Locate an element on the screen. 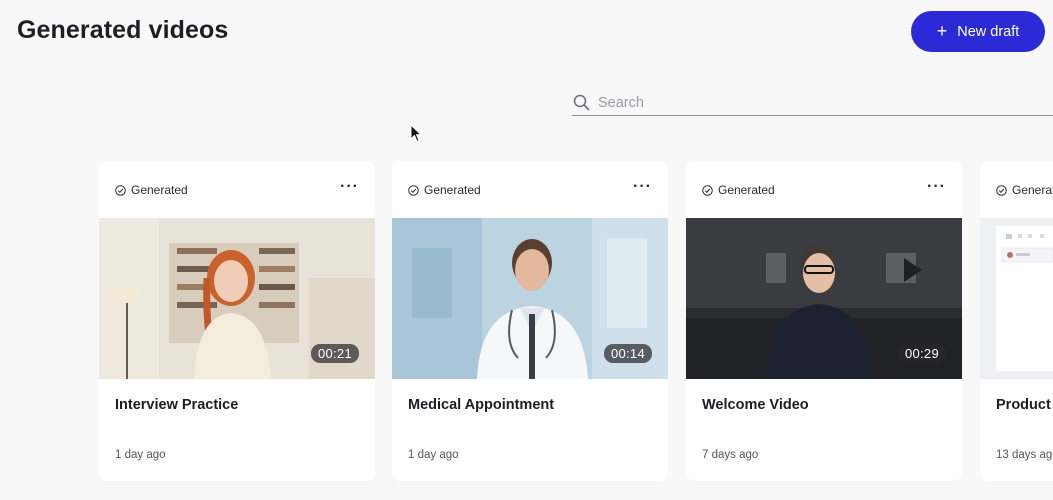  video-title: Medical Appointment is located at coordinates (481, 405).